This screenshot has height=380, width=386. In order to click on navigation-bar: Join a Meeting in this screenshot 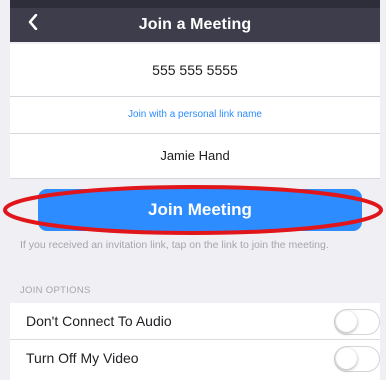, I will do `click(195, 21)`.